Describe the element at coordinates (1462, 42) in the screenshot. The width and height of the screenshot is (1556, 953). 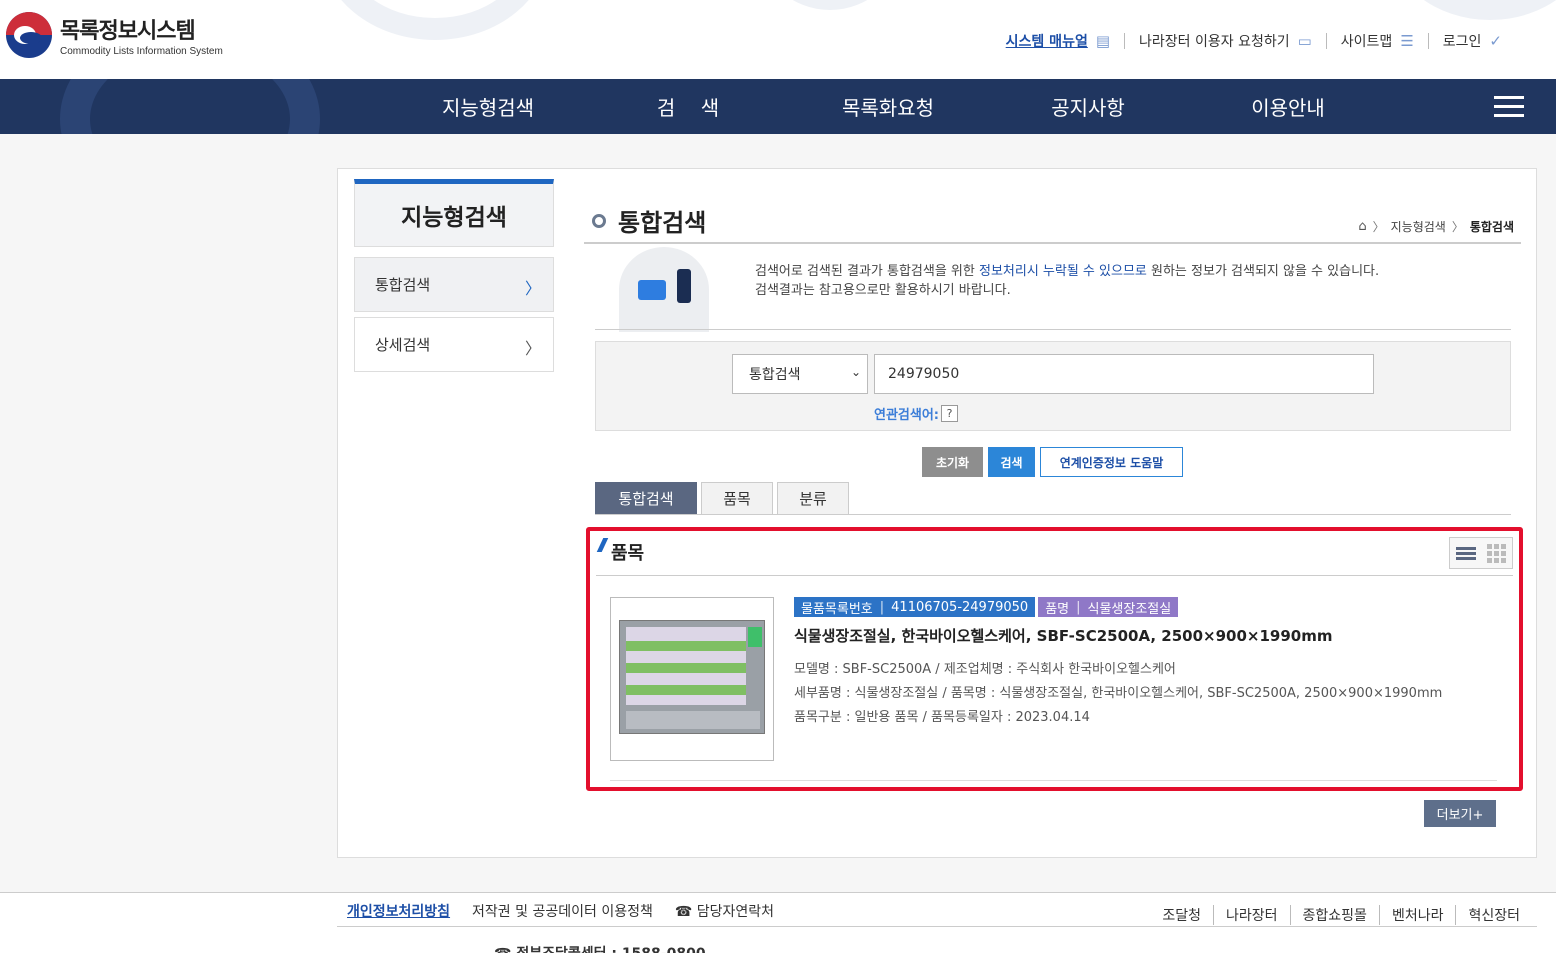
I see `login-link-label: 로그인` at that location.